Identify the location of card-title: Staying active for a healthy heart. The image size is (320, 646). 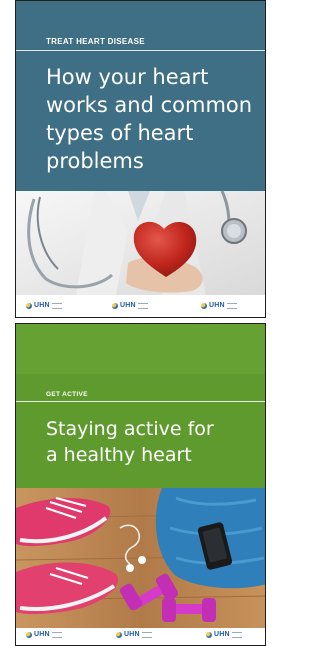
(151, 442).